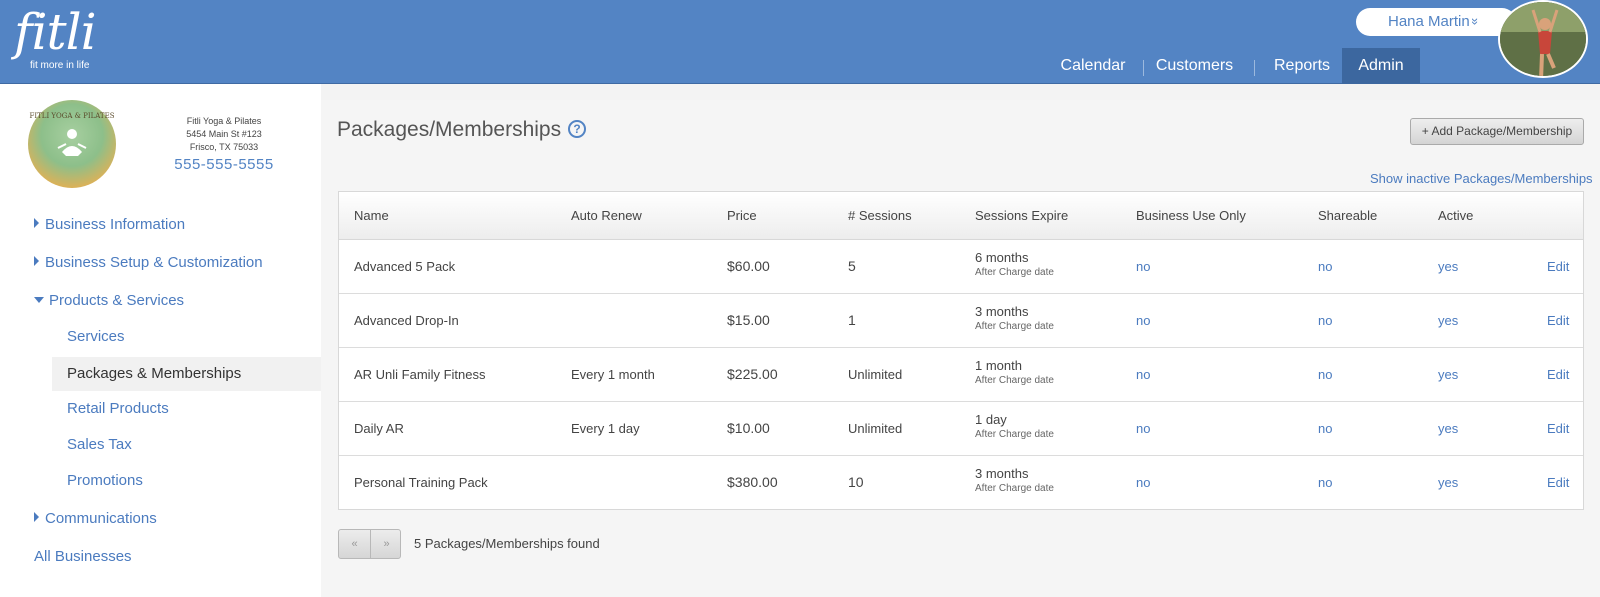 Image resolution: width=1600 pixels, height=597 pixels. Describe the element at coordinates (39, 300) in the screenshot. I see `caret-down-icon` at that location.